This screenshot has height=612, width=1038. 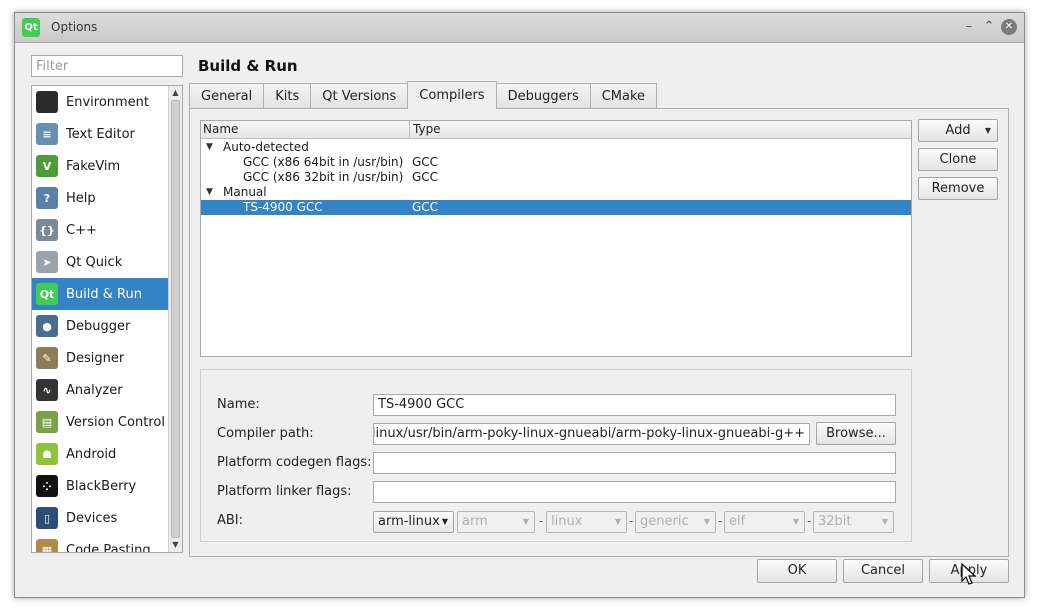 I want to click on paper-plane-icon: ➤, so click(x=47, y=262).